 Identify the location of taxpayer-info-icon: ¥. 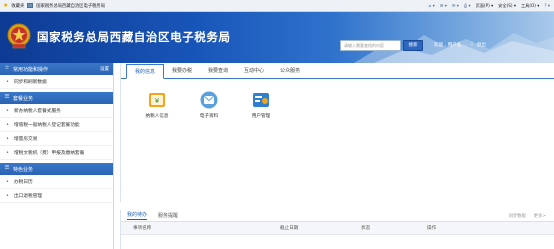
(157, 100).